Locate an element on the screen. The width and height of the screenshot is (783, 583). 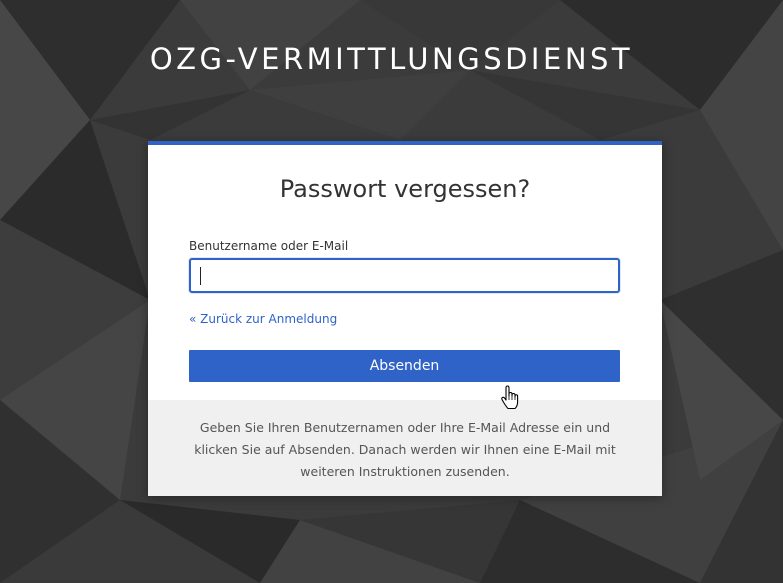
brand-title: OZG-VERMITTLUNGSDIENST is located at coordinates (391, 59).